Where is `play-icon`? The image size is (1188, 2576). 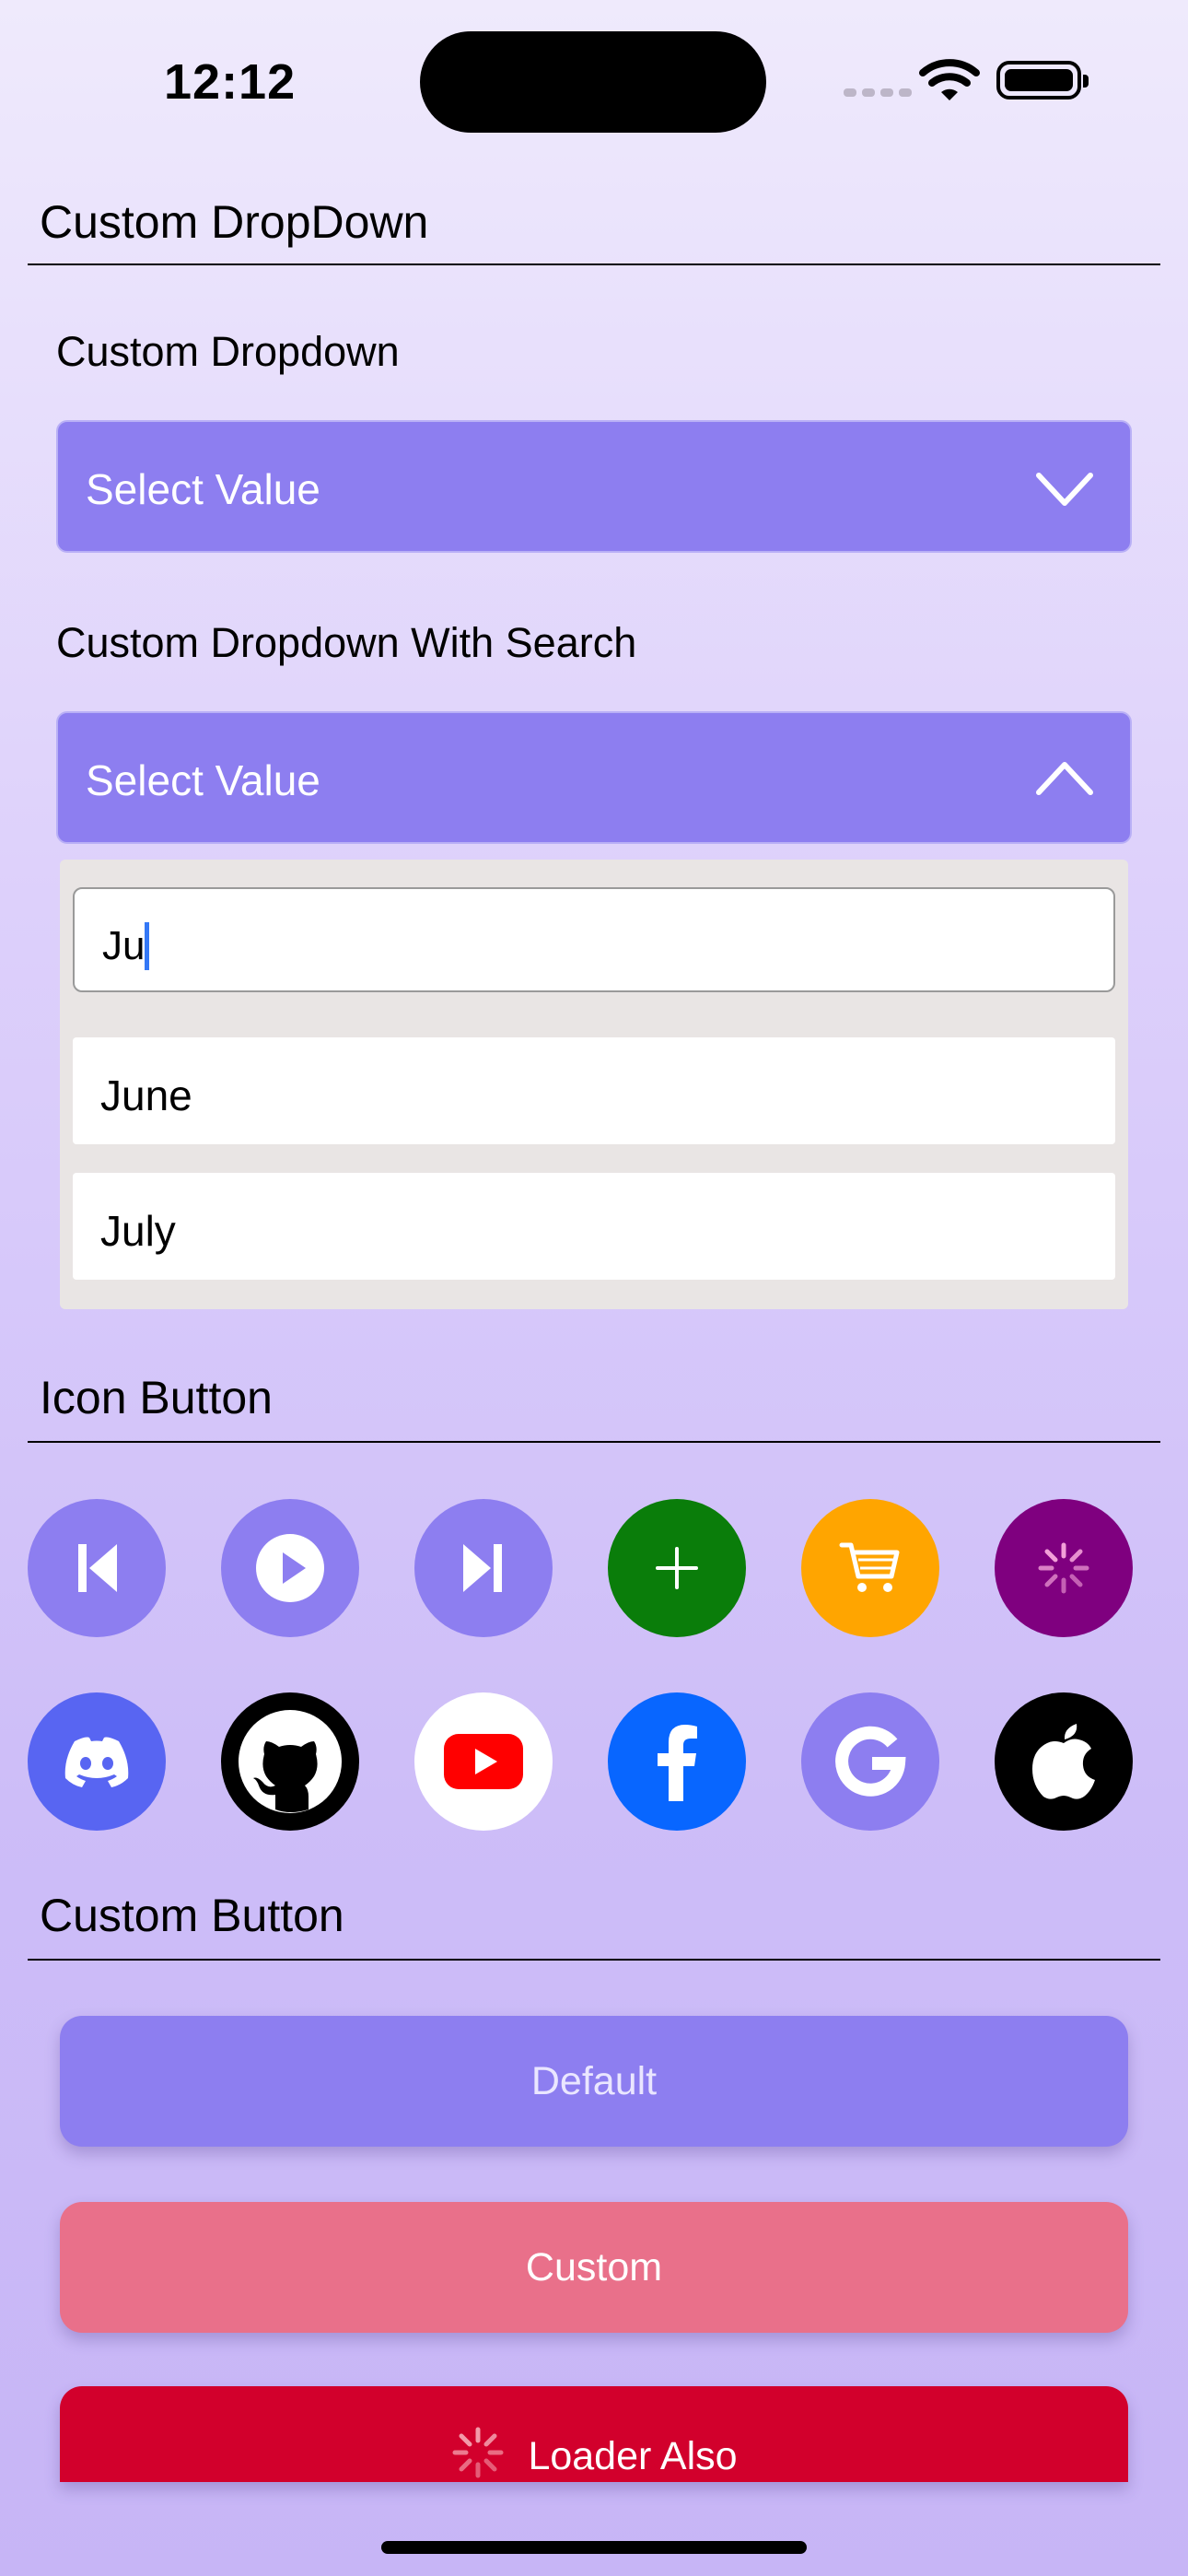
play-icon is located at coordinates (290, 1568).